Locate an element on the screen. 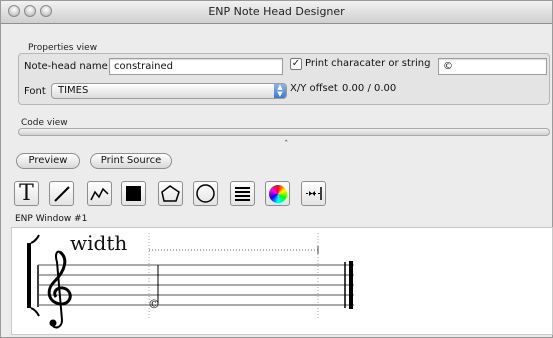 The height and width of the screenshot is (338, 553). text-tool-button: T is located at coordinates (26, 193).